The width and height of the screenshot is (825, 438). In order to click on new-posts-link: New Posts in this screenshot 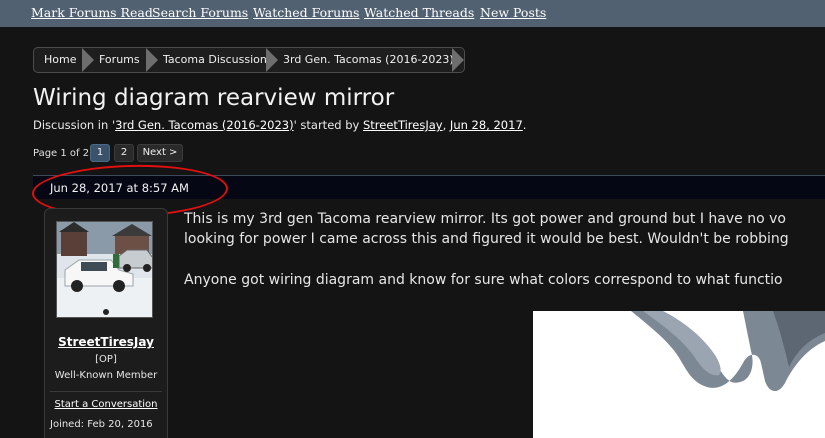, I will do `click(513, 12)`.